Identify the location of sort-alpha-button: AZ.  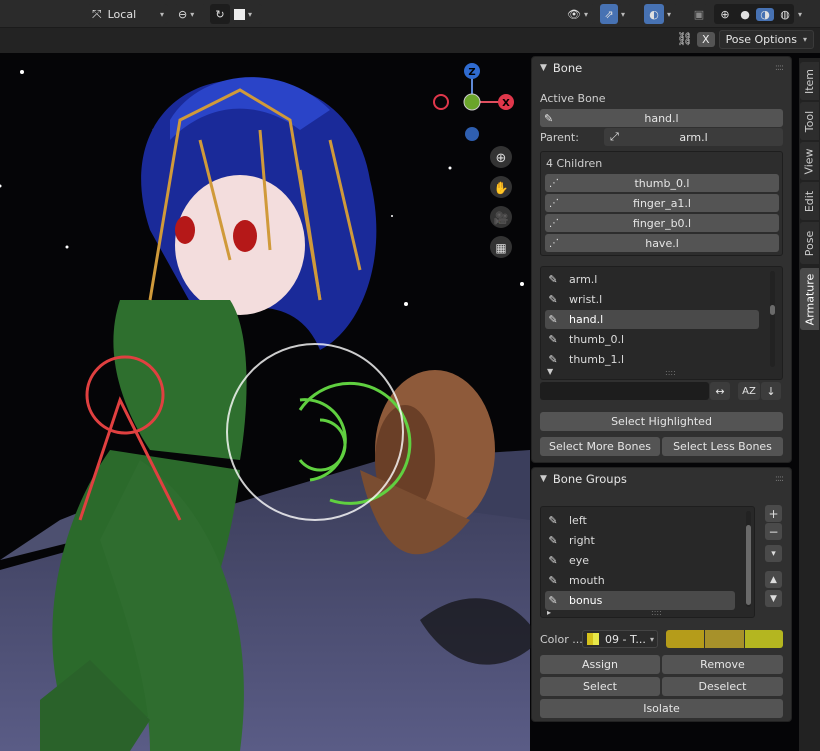
(749, 391).